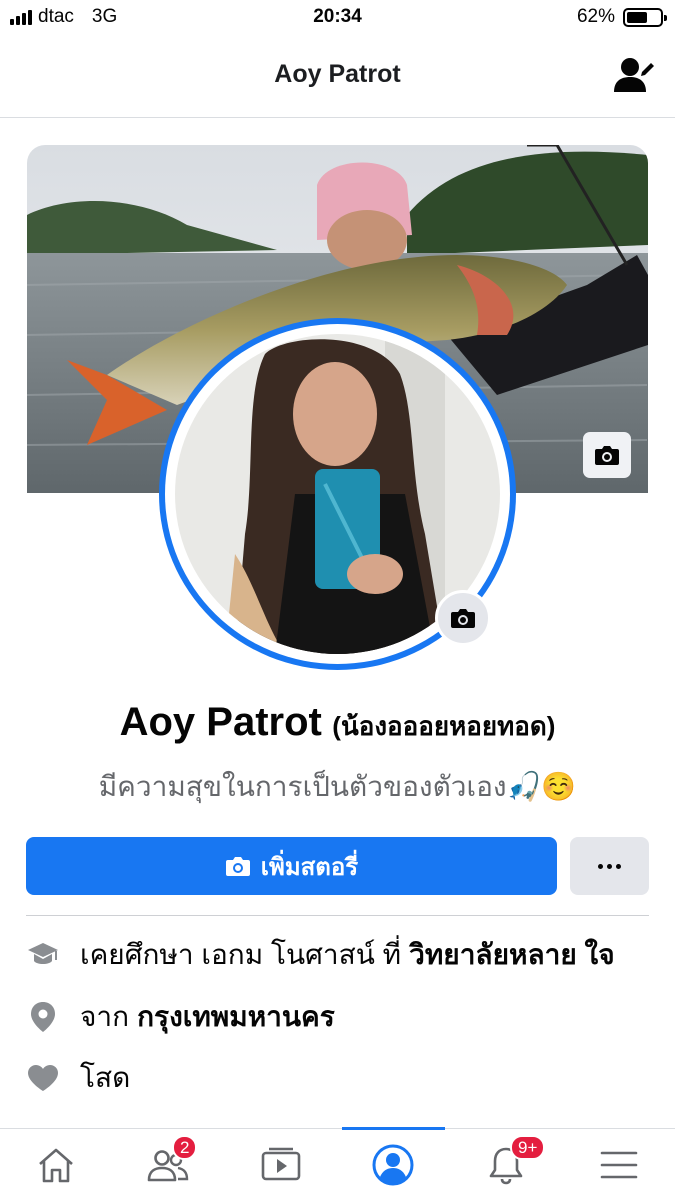 The width and height of the screenshot is (675, 1200). I want to click on detail-hometown: จาก กรุงเทพมหานคร, so click(180, 1017).